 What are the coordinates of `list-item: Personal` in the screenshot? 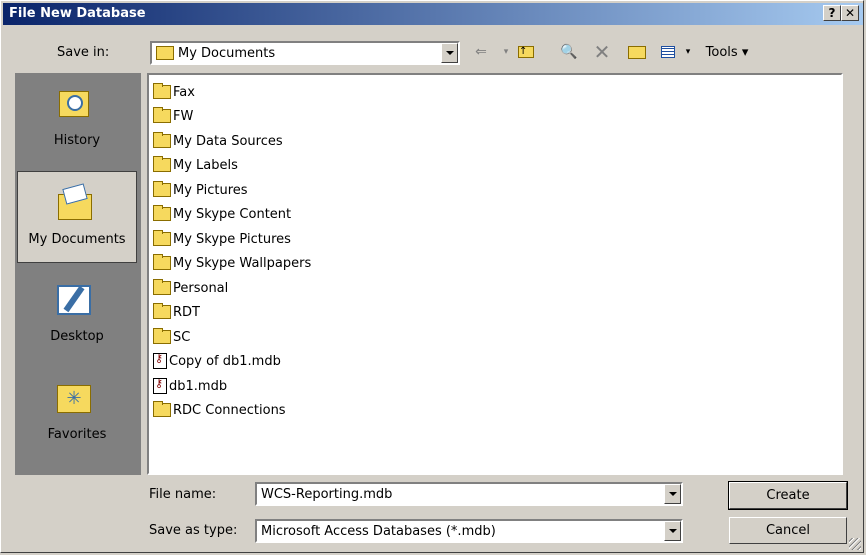 It's located at (190, 288).